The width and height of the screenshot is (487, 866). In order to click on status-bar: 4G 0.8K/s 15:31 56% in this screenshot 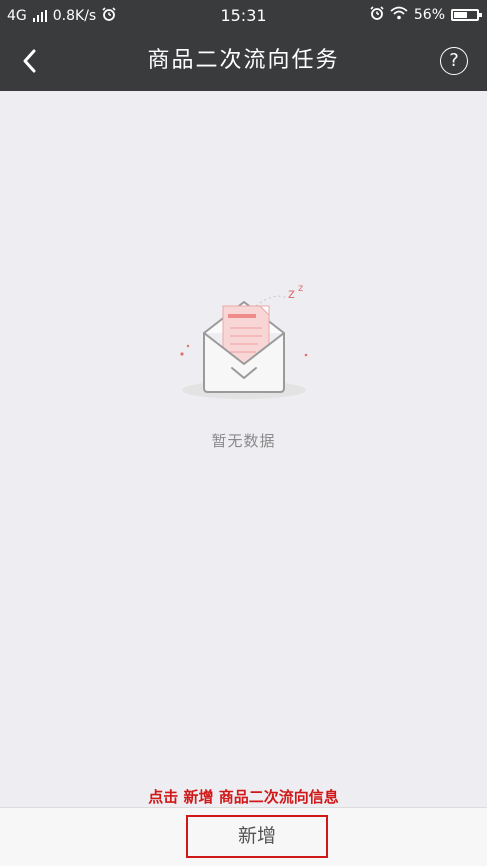, I will do `click(243, 15)`.